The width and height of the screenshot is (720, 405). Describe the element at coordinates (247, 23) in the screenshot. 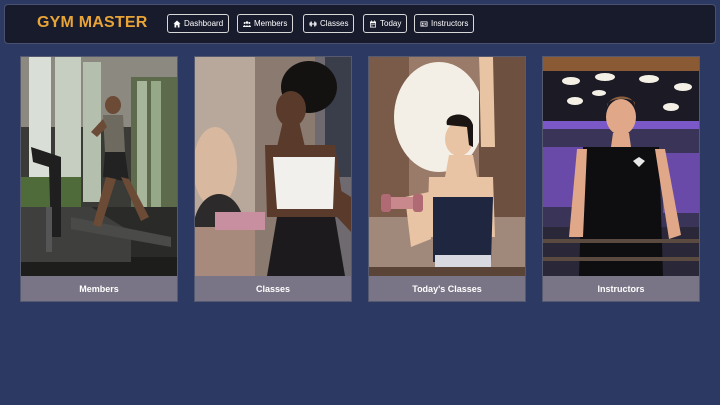

I see `users-icon` at that location.